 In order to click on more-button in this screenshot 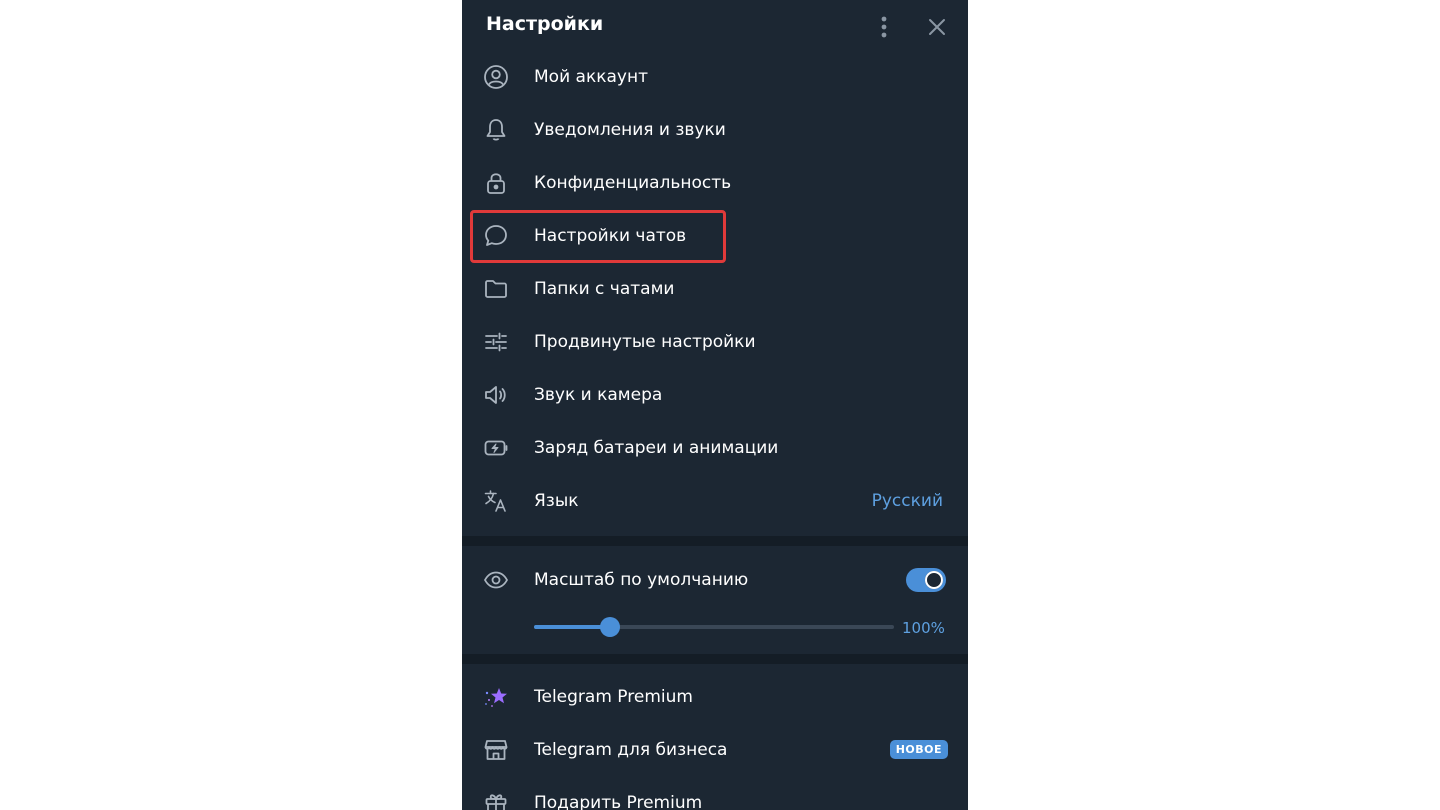, I will do `click(884, 27)`.